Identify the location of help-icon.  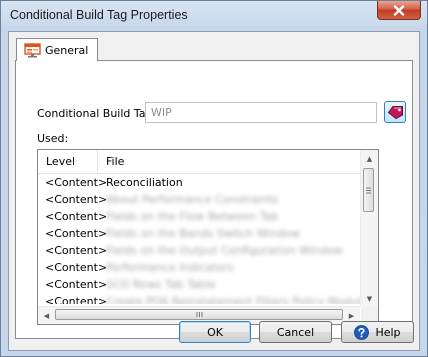
(362, 332).